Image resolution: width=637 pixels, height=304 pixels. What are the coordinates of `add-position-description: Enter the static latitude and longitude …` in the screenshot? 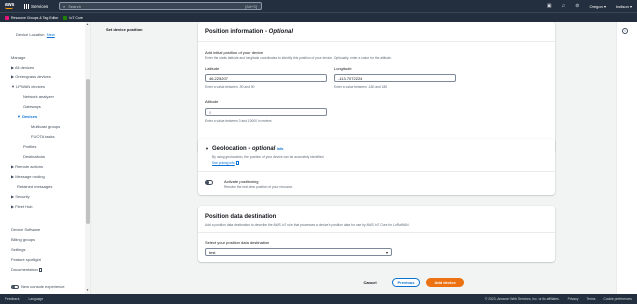 It's located at (298, 58).